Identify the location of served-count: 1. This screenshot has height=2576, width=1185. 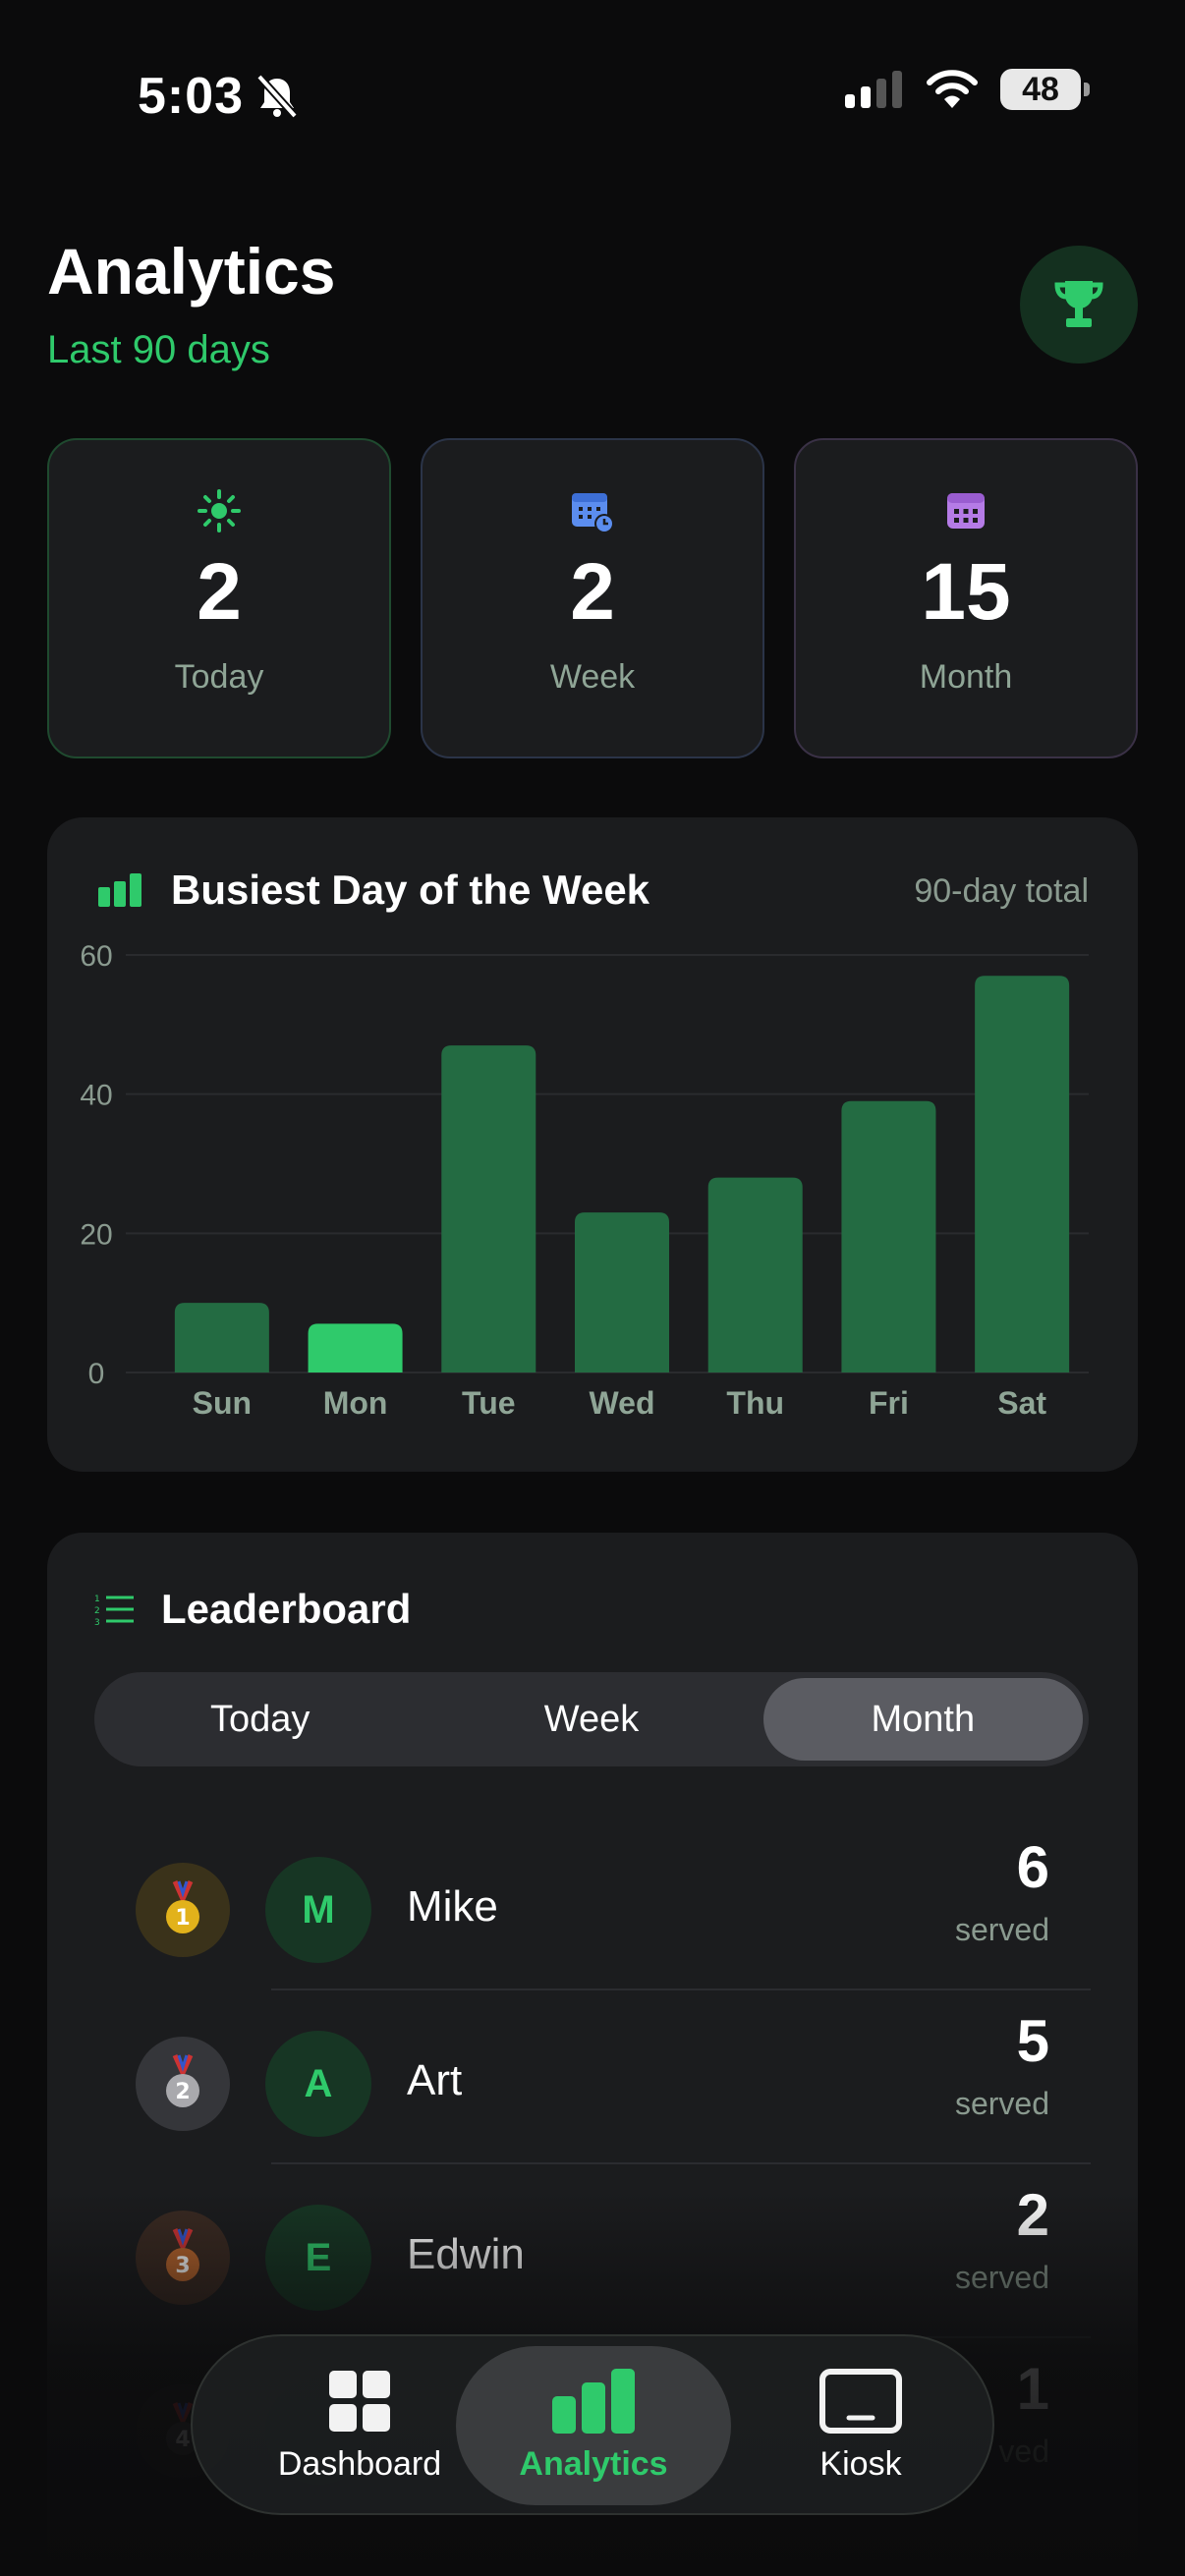
(1033, 2389).